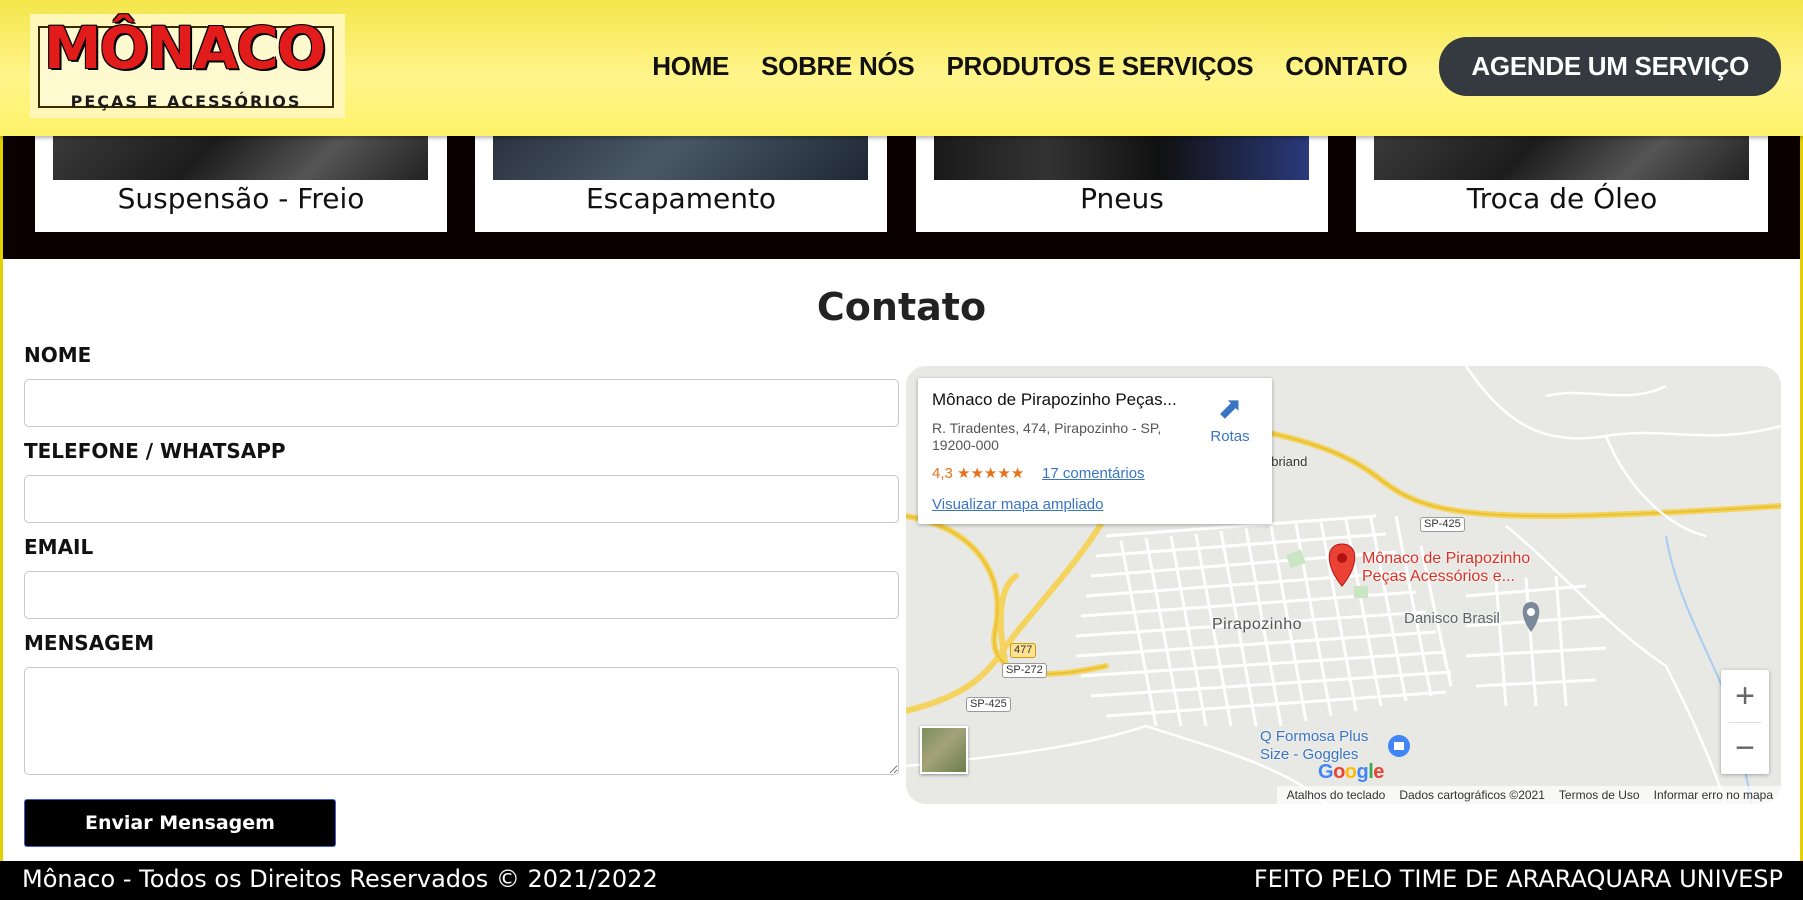  I want to click on rating-stars-icon: ★★★★★, so click(991, 473).